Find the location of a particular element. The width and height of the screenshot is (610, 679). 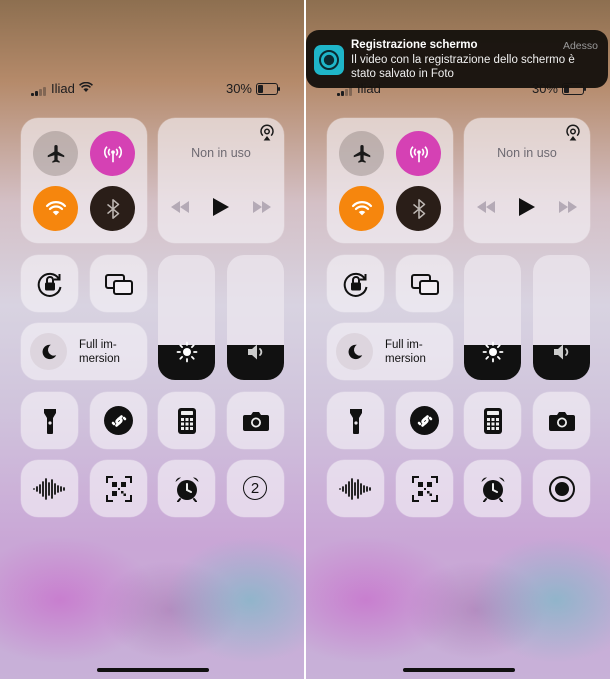

cellular-antenna-icon is located at coordinates (112, 153).